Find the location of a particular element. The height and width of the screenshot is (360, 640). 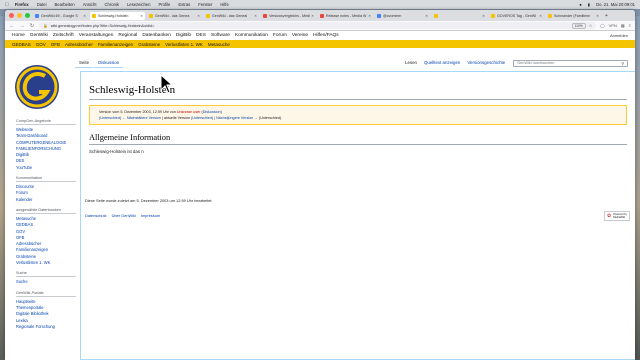

tab-label: Versionsvergleichs - Medi is located at coordinates (289, 15).